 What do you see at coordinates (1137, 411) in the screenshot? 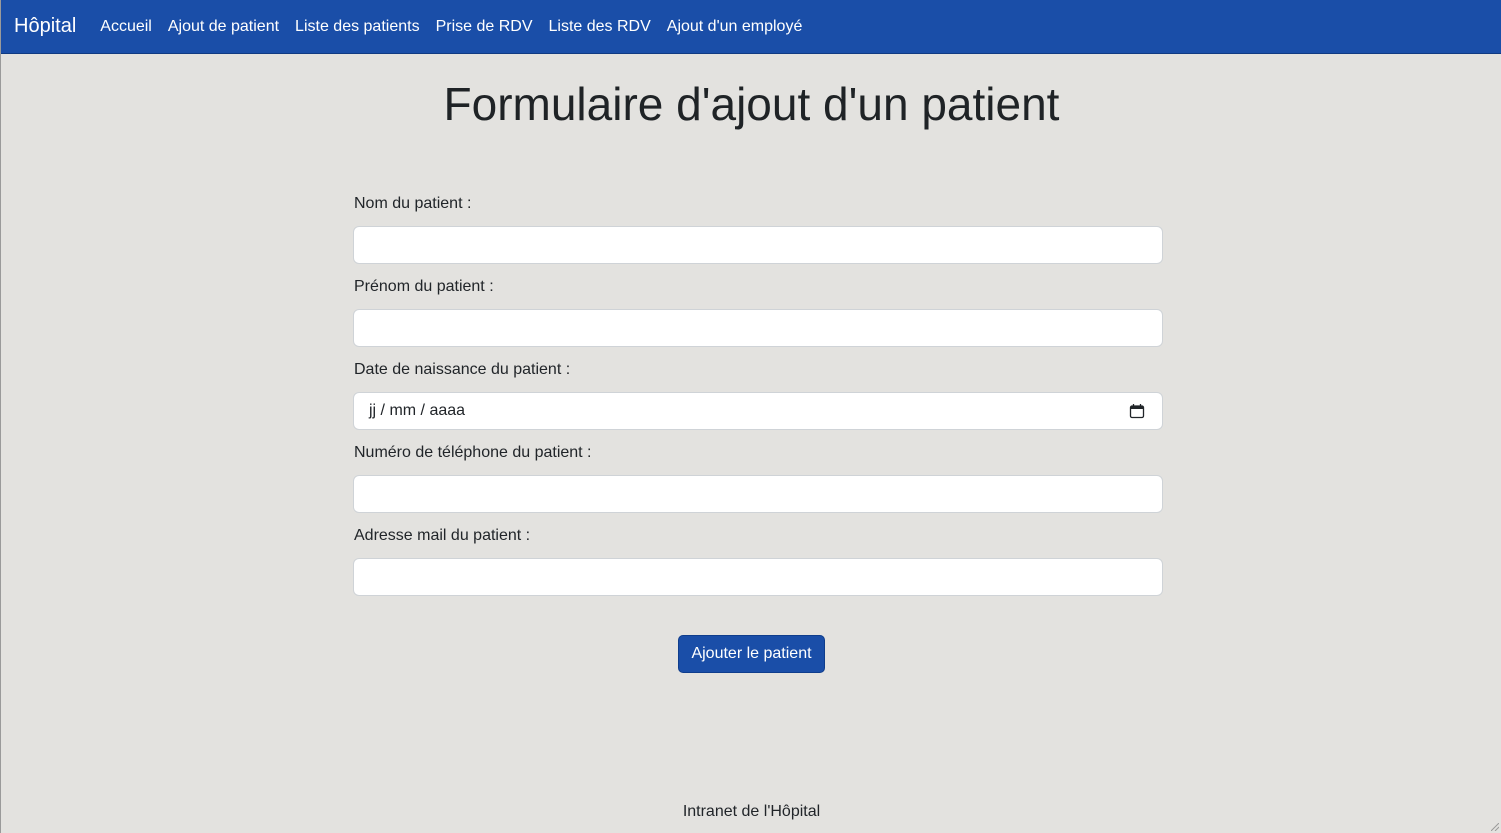
I see `calendar-icon` at bounding box center [1137, 411].